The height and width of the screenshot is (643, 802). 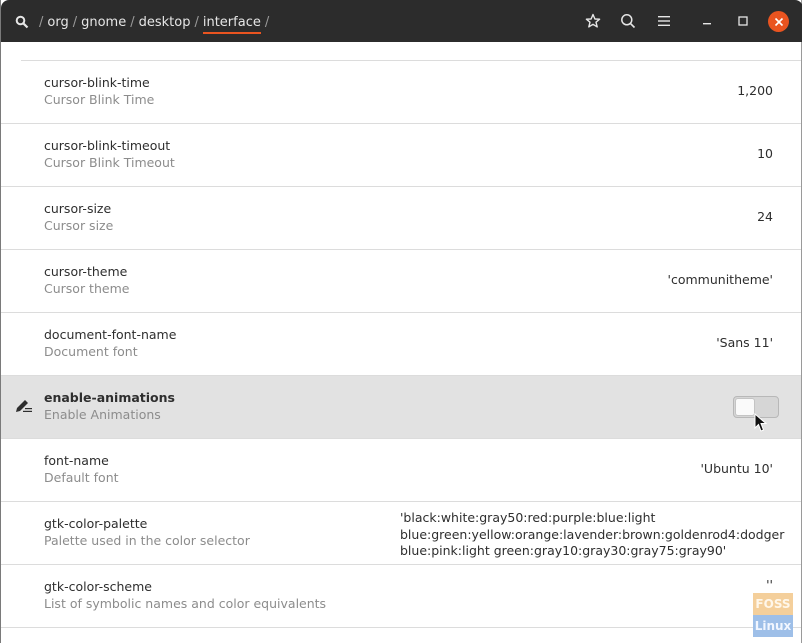 I want to click on mouse-pointer-icon, so click(x=761, y=422).